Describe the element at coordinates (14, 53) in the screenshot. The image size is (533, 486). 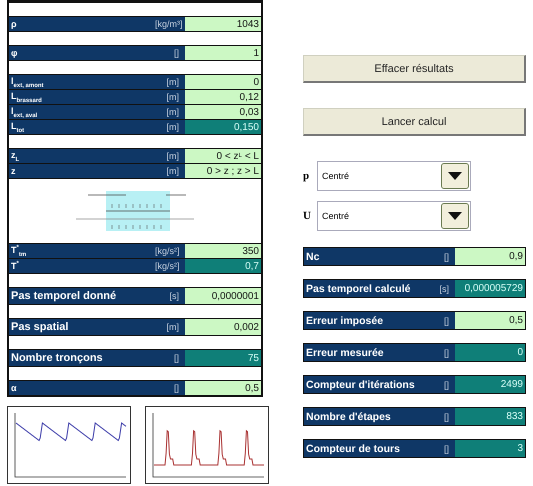
I see `parameter-label: φ` at that location.